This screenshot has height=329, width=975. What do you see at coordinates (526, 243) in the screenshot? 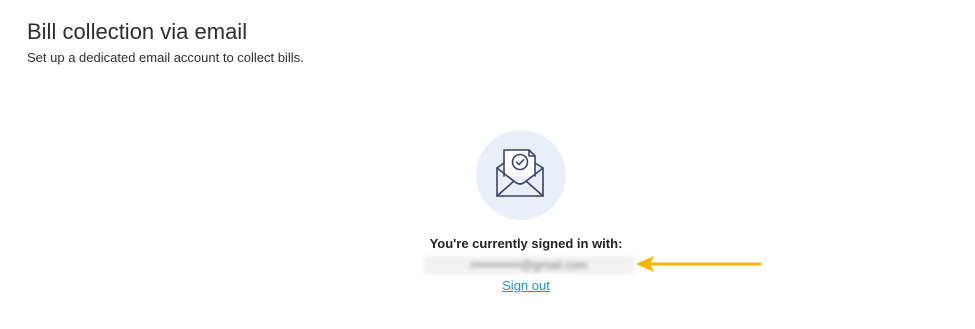
I see `signed-in-label: You're currently signed in with:` at bounding box center [526, 243].